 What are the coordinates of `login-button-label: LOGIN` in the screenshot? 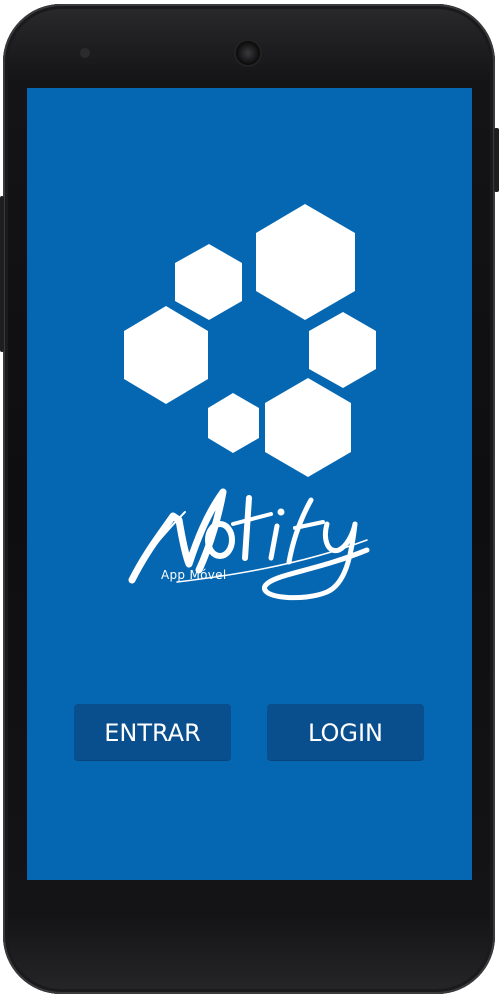 It's located at (345, 732).